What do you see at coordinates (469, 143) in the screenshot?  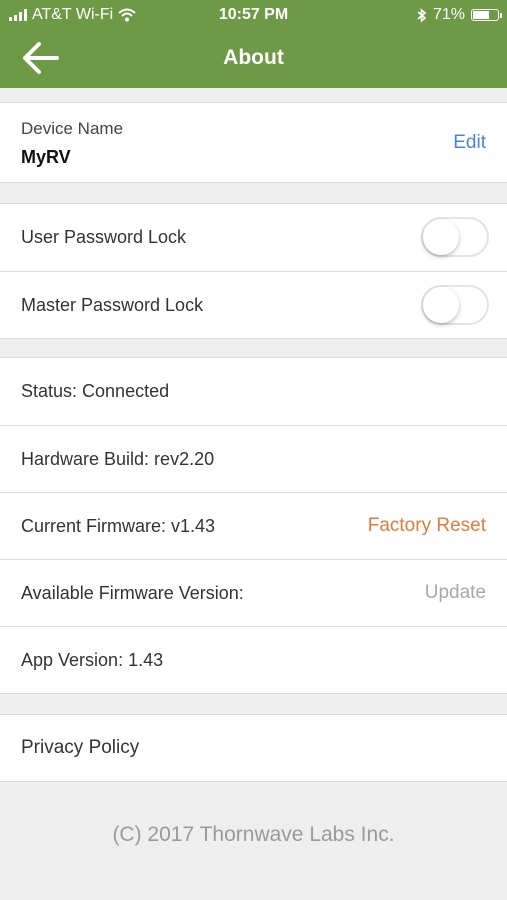 I see `edit-button: Edit` at bounding box center [469, 143].